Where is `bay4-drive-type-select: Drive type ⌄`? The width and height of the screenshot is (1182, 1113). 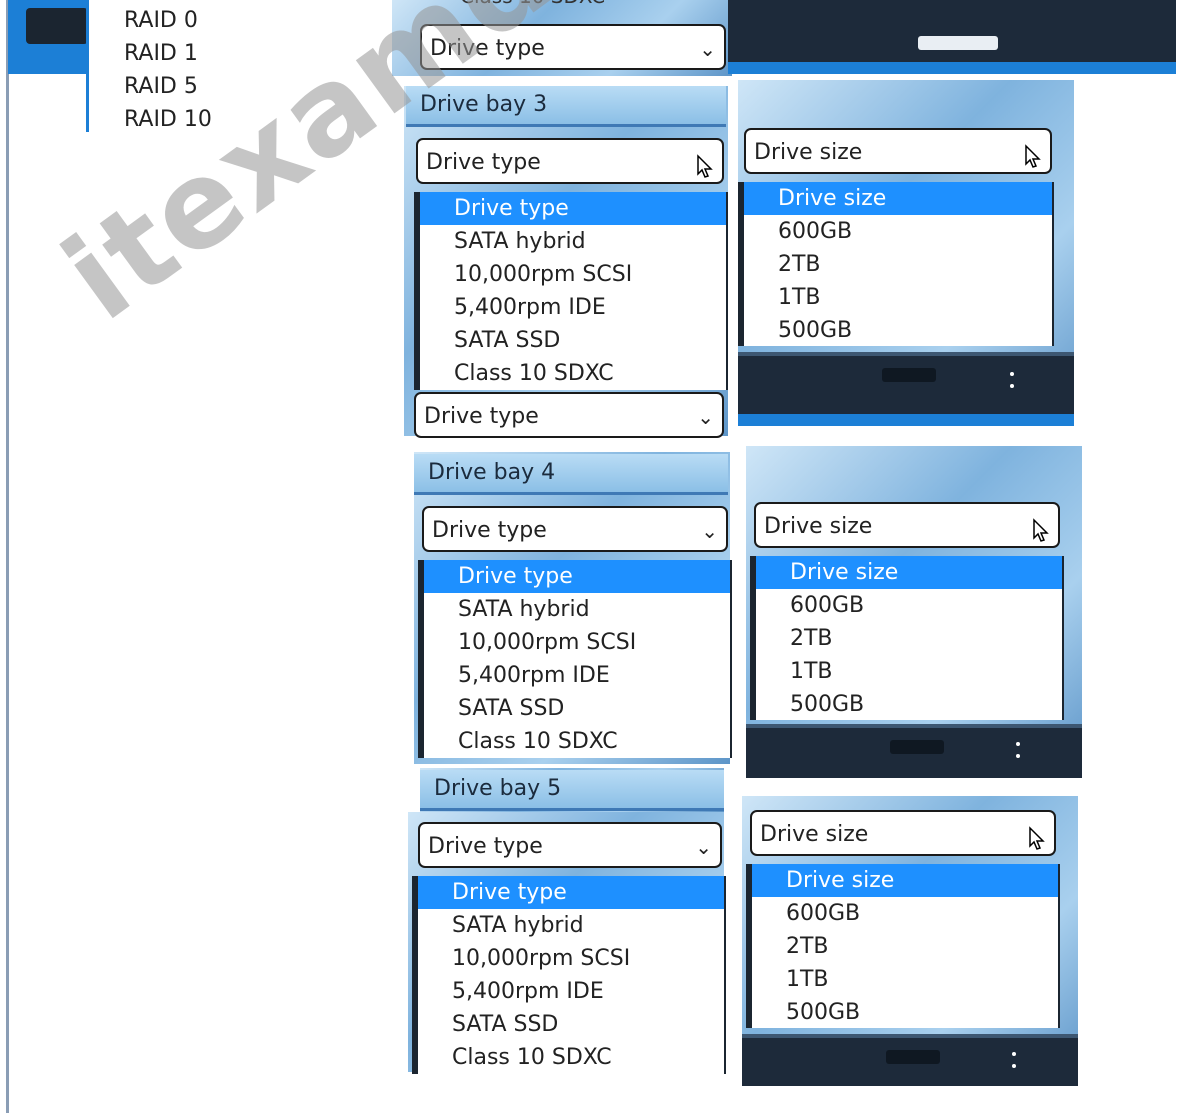
bay4-drive-type-select: Drive type ⌄ is located at coordinates (575, 529).